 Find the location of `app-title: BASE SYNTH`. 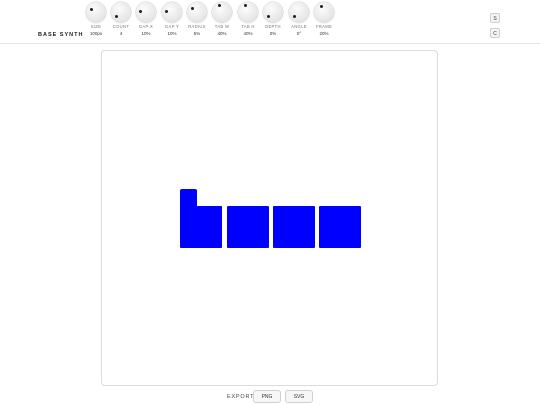

app-title: BASE SYNTH is located at coordinates (61, 35).